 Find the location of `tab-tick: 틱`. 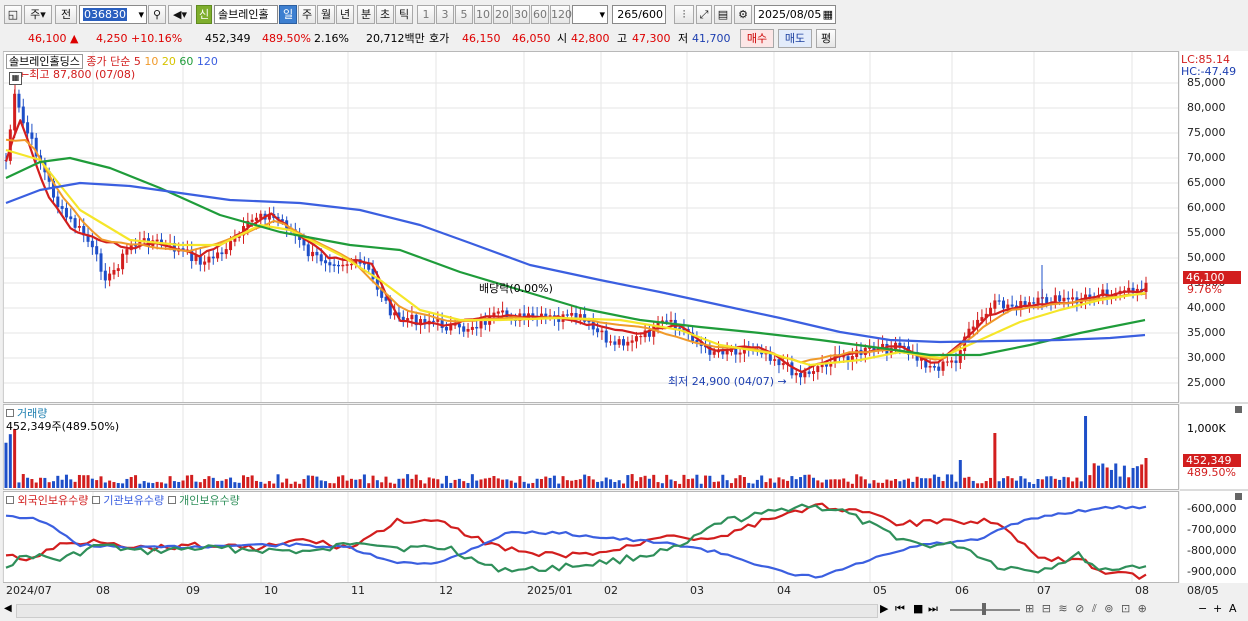

tab-tick: 틱 is located at coordinates (404, 14).